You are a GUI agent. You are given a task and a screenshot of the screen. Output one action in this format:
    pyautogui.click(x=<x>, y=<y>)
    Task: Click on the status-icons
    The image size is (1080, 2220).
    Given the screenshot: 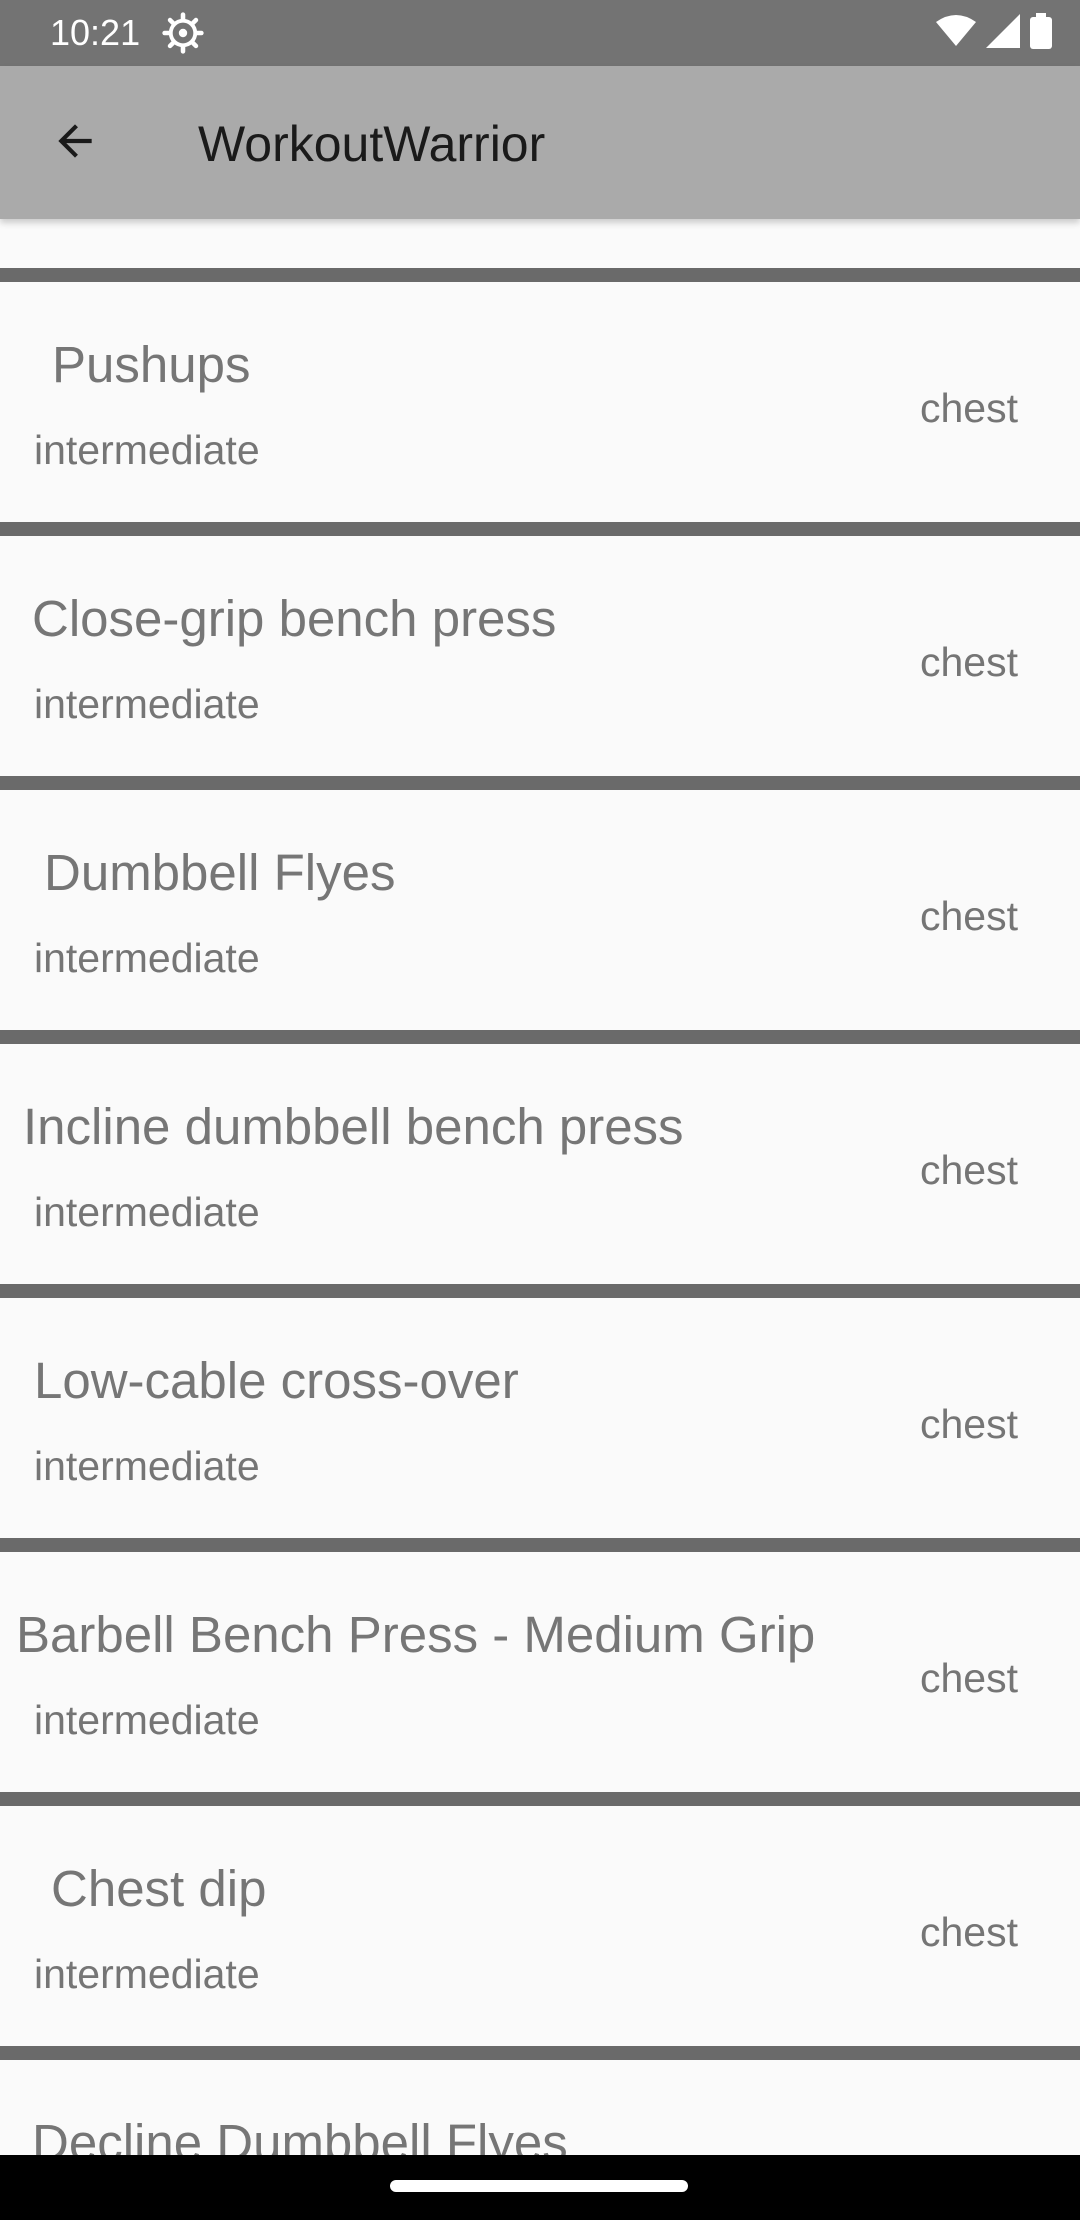 What is the action you would take?
    pyautogui.click(x=994, y=33)
    